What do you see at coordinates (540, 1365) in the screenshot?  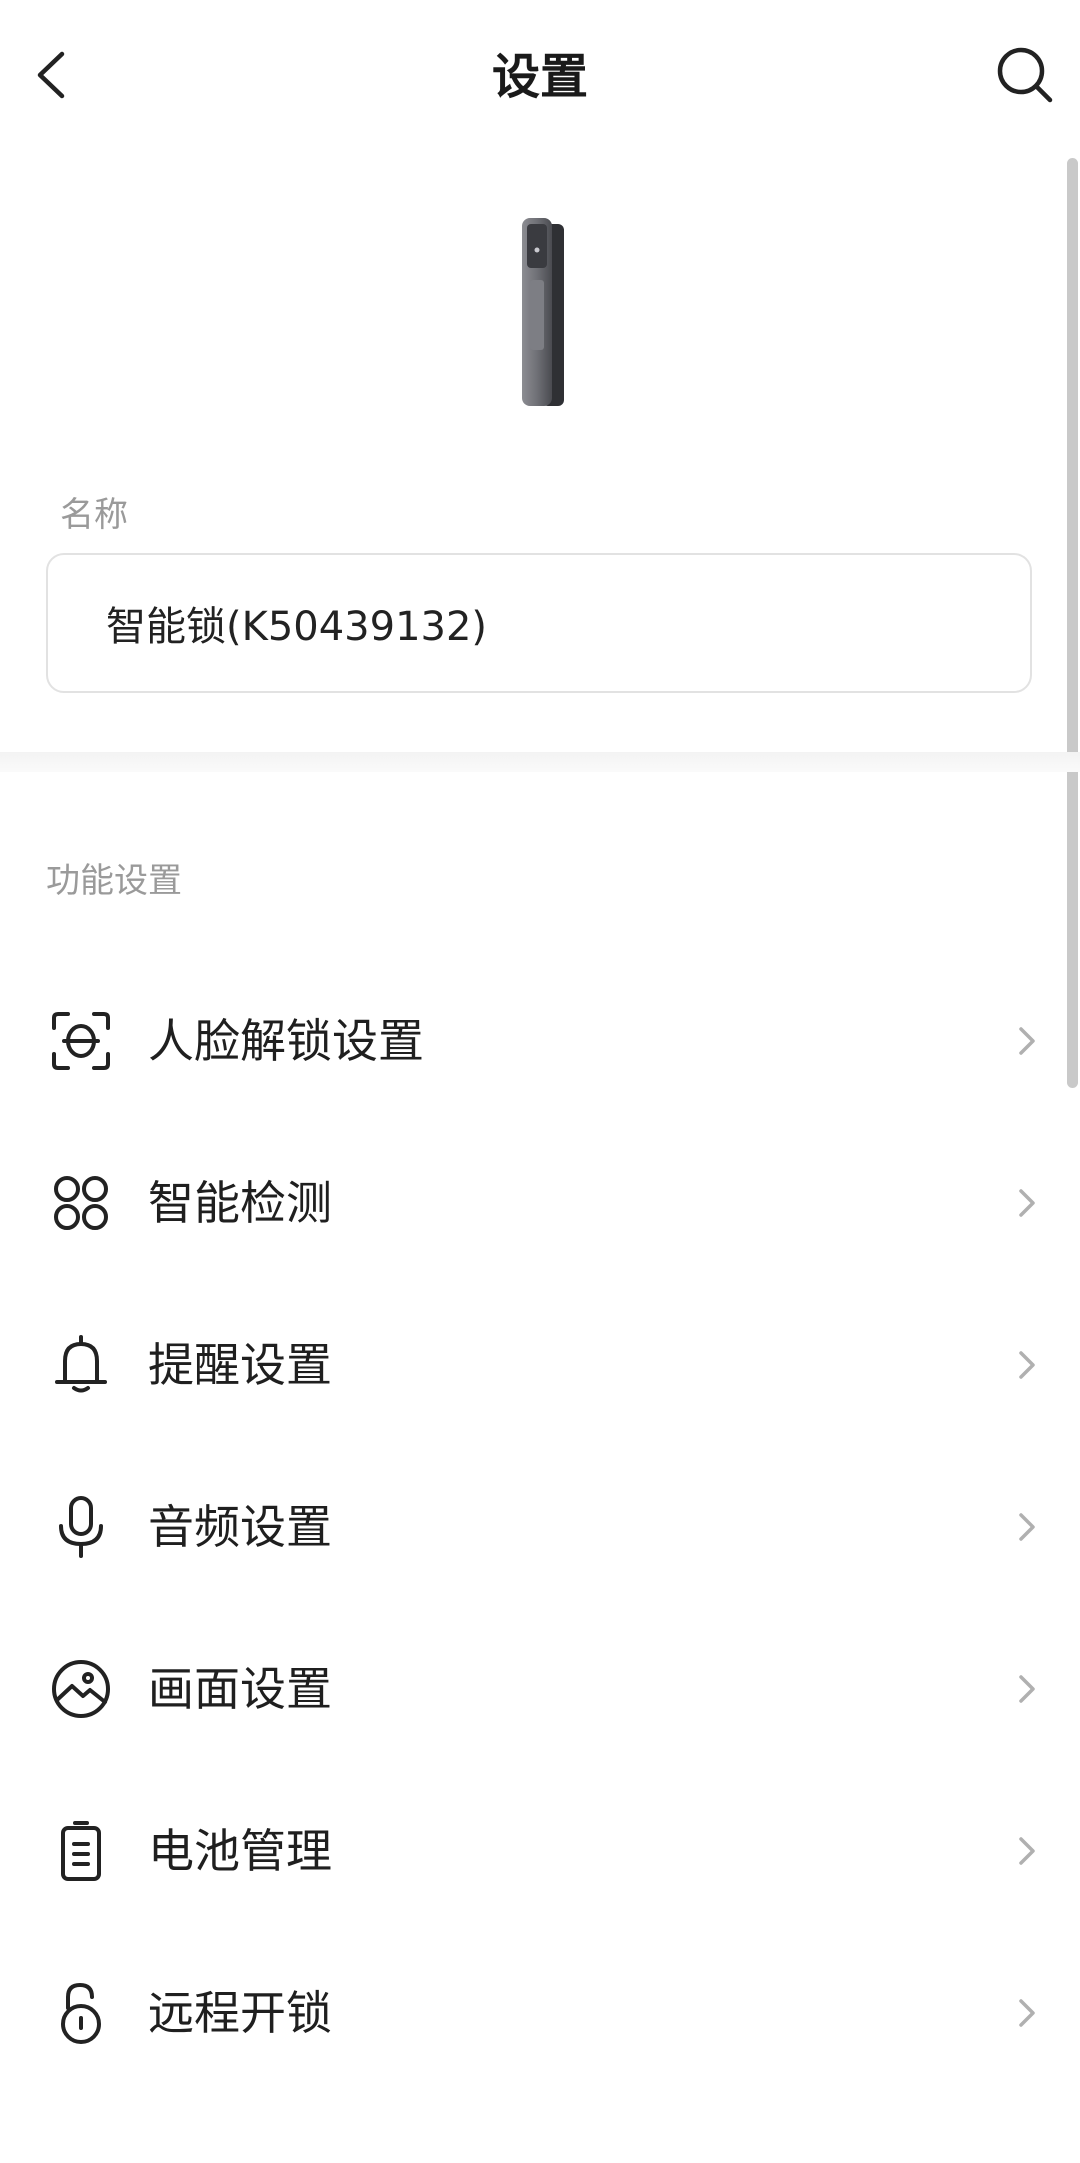 I see `menu-item-reminder: 提醒设置` at bounding box center [540, 1365].